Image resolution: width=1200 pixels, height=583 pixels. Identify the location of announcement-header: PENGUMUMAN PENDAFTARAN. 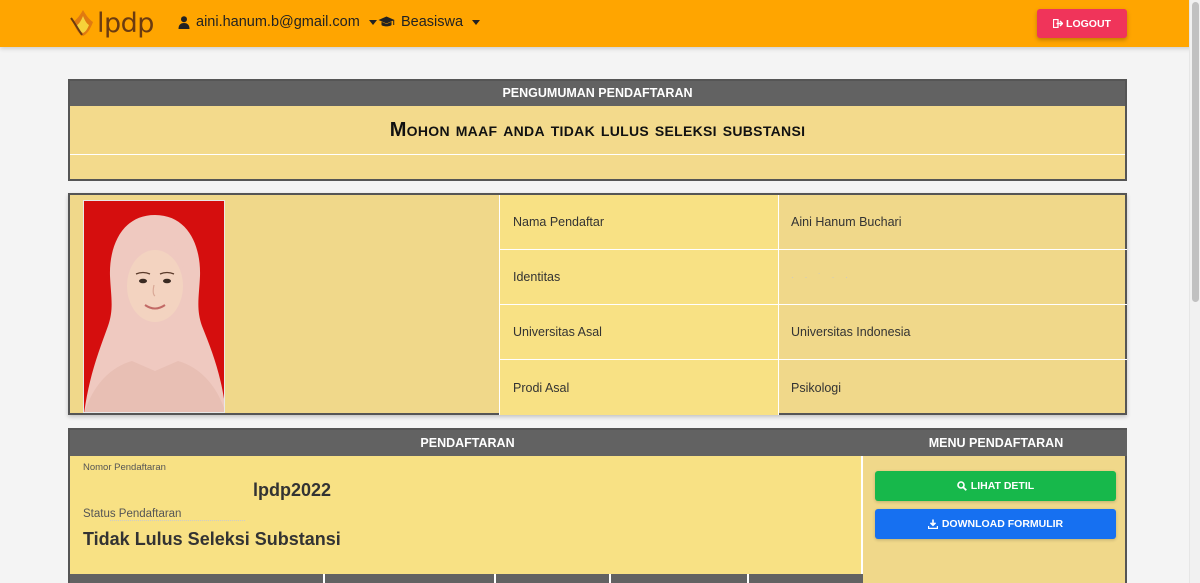
(597, 93).